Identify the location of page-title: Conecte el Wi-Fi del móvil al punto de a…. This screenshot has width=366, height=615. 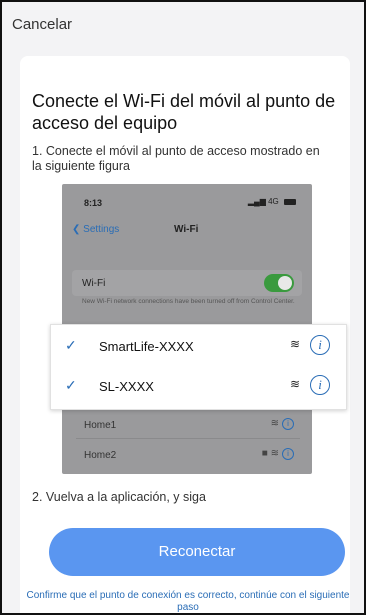
(184, 112).